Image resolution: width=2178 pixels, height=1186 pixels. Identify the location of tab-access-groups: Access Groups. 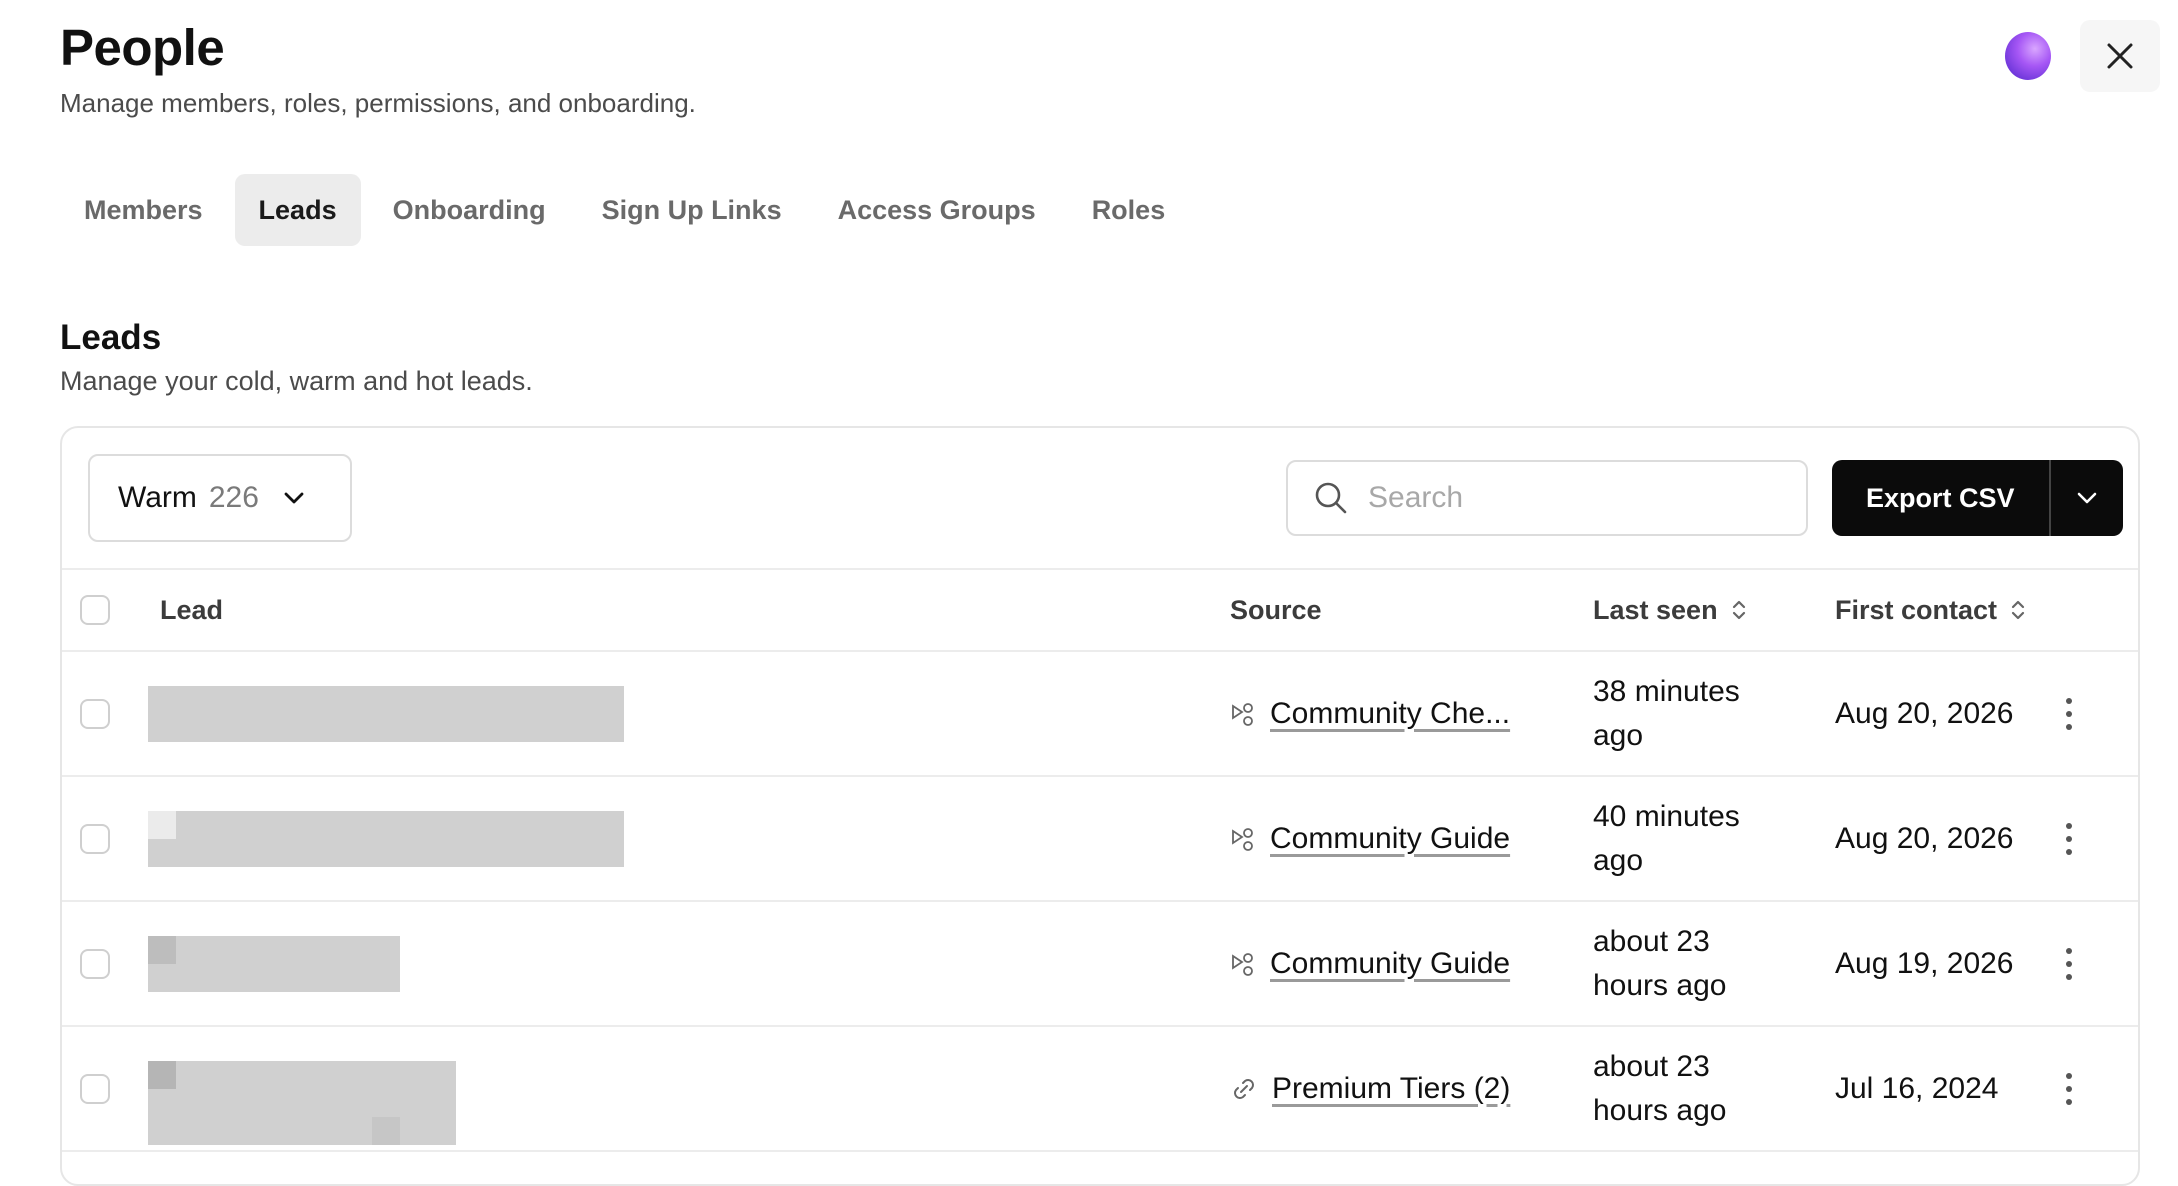
(937, 210).